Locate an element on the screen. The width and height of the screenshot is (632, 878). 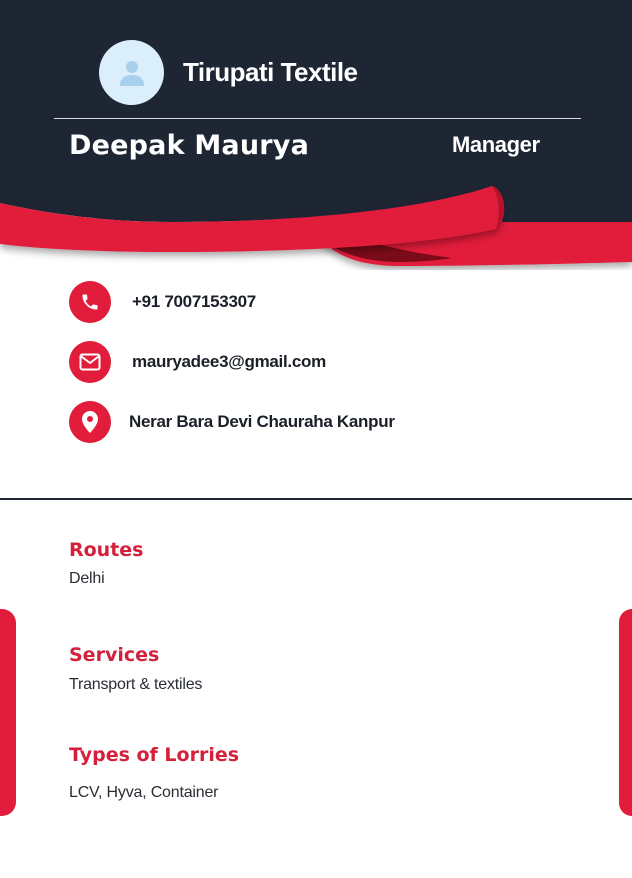
phone-icon is located at coordinates (90, 302).